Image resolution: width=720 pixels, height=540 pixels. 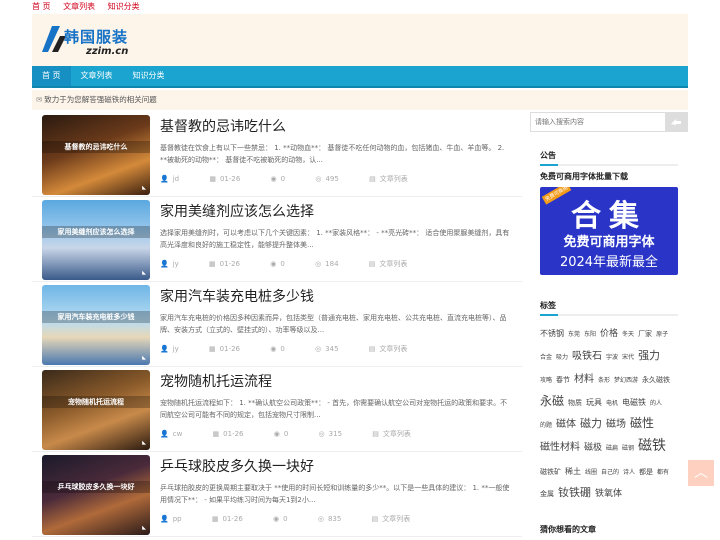 I want to click on tag-link: 都有, so click(x=663, y=472).